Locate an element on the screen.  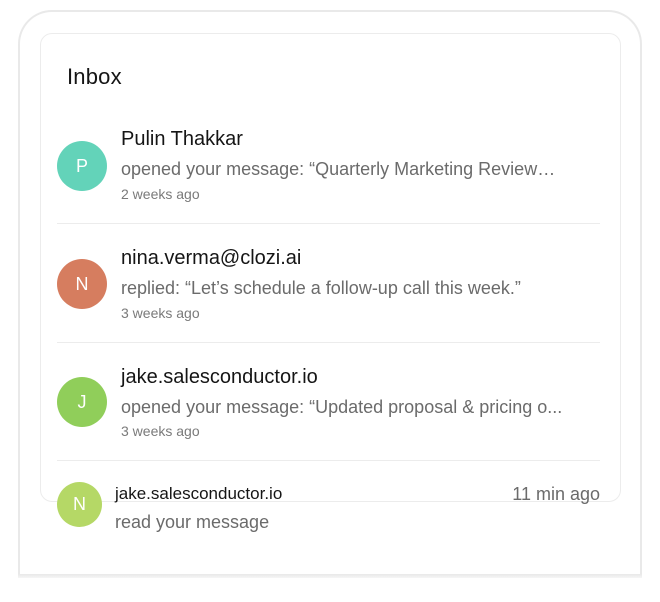
notification-message: read your message is located at coordinates (192, 522).